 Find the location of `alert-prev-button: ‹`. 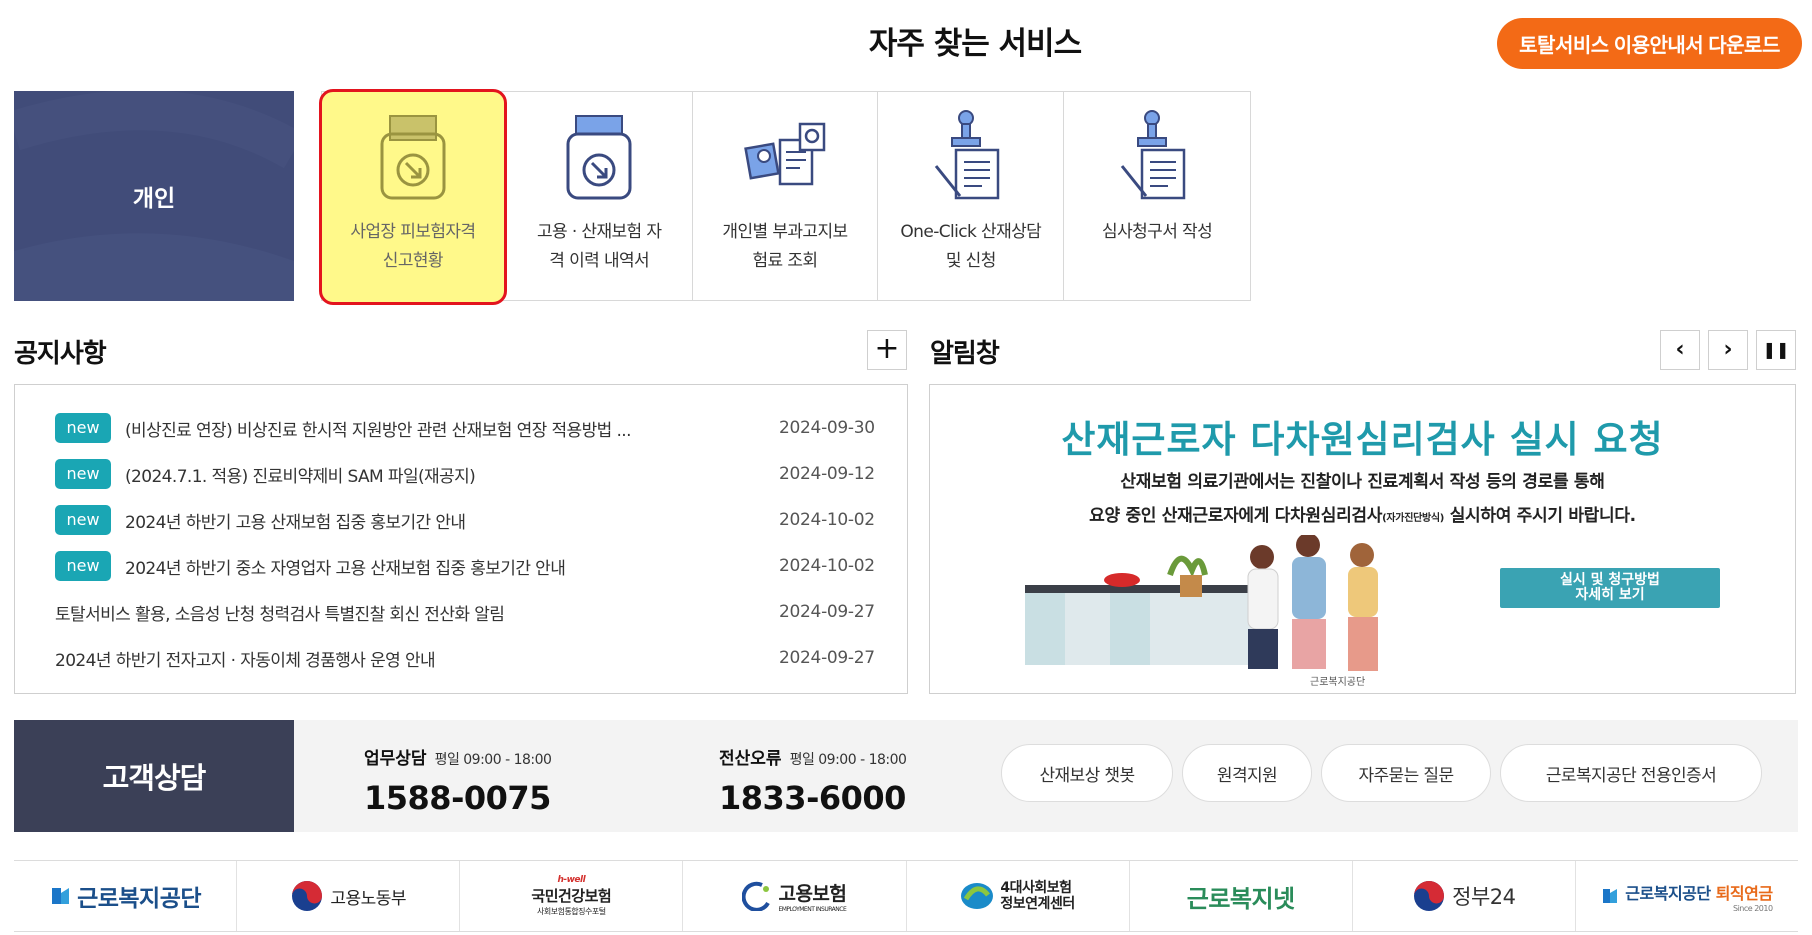

alert-prev-button: ‹ is located at coordinates (1680, 350).